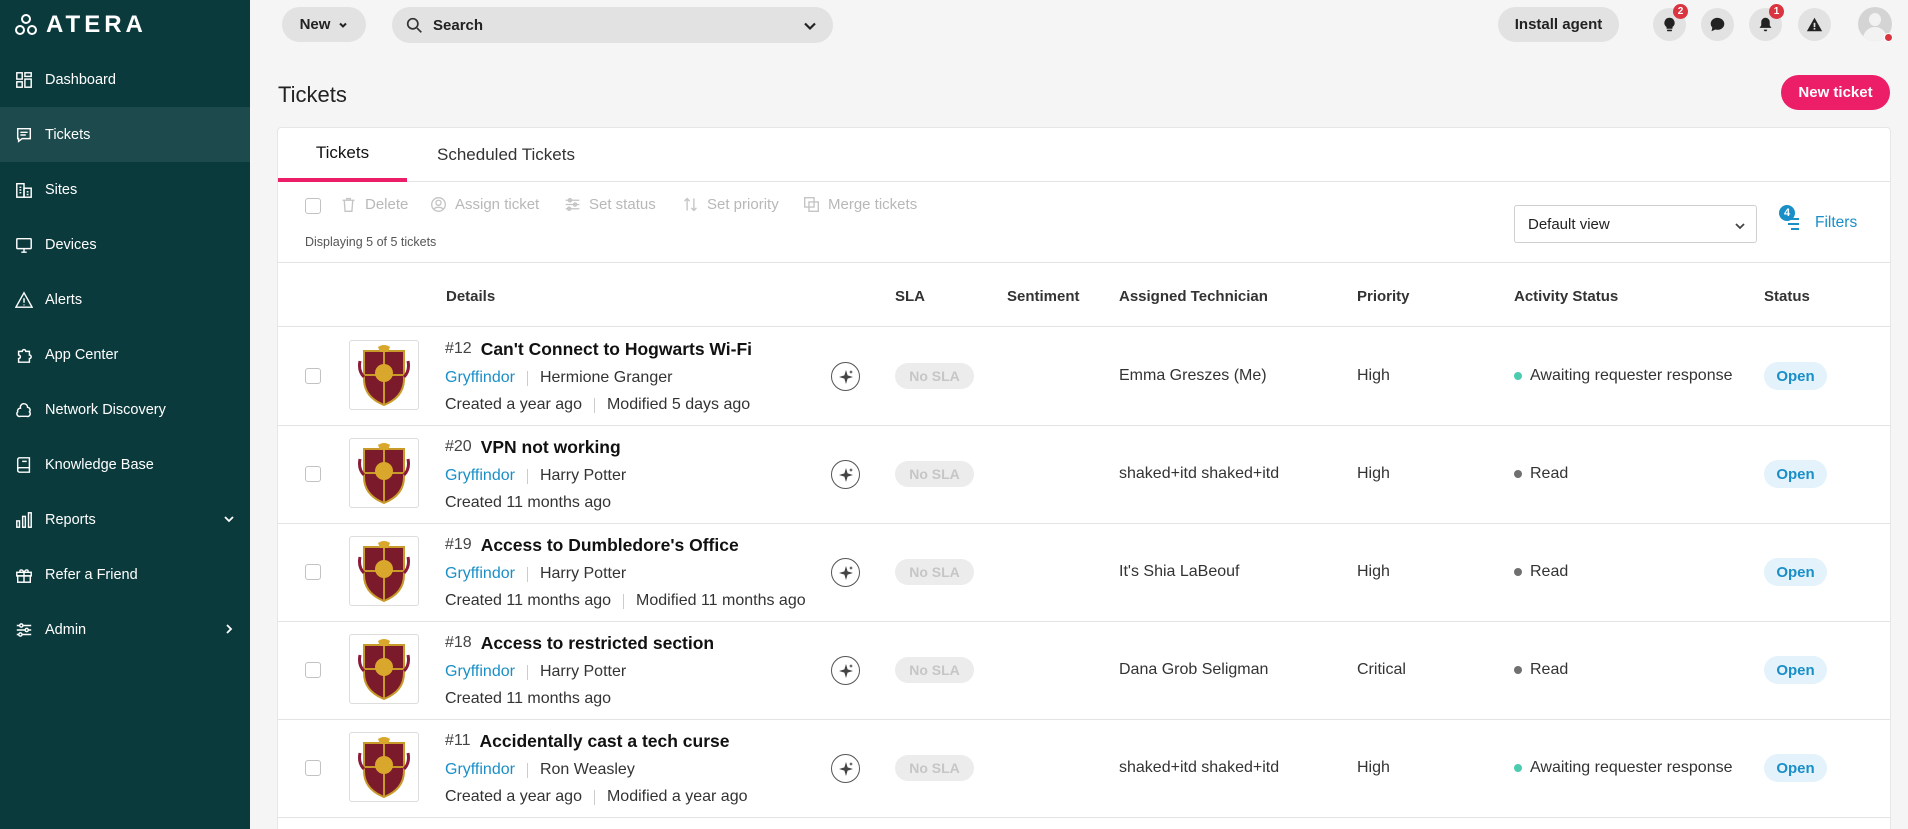 The image size is (1908, 829). What do you see at coordinates (721, 600) in the screenshot?
I see `ticket-modified: Modified 11 months ago` at bounding box center [721, 600].